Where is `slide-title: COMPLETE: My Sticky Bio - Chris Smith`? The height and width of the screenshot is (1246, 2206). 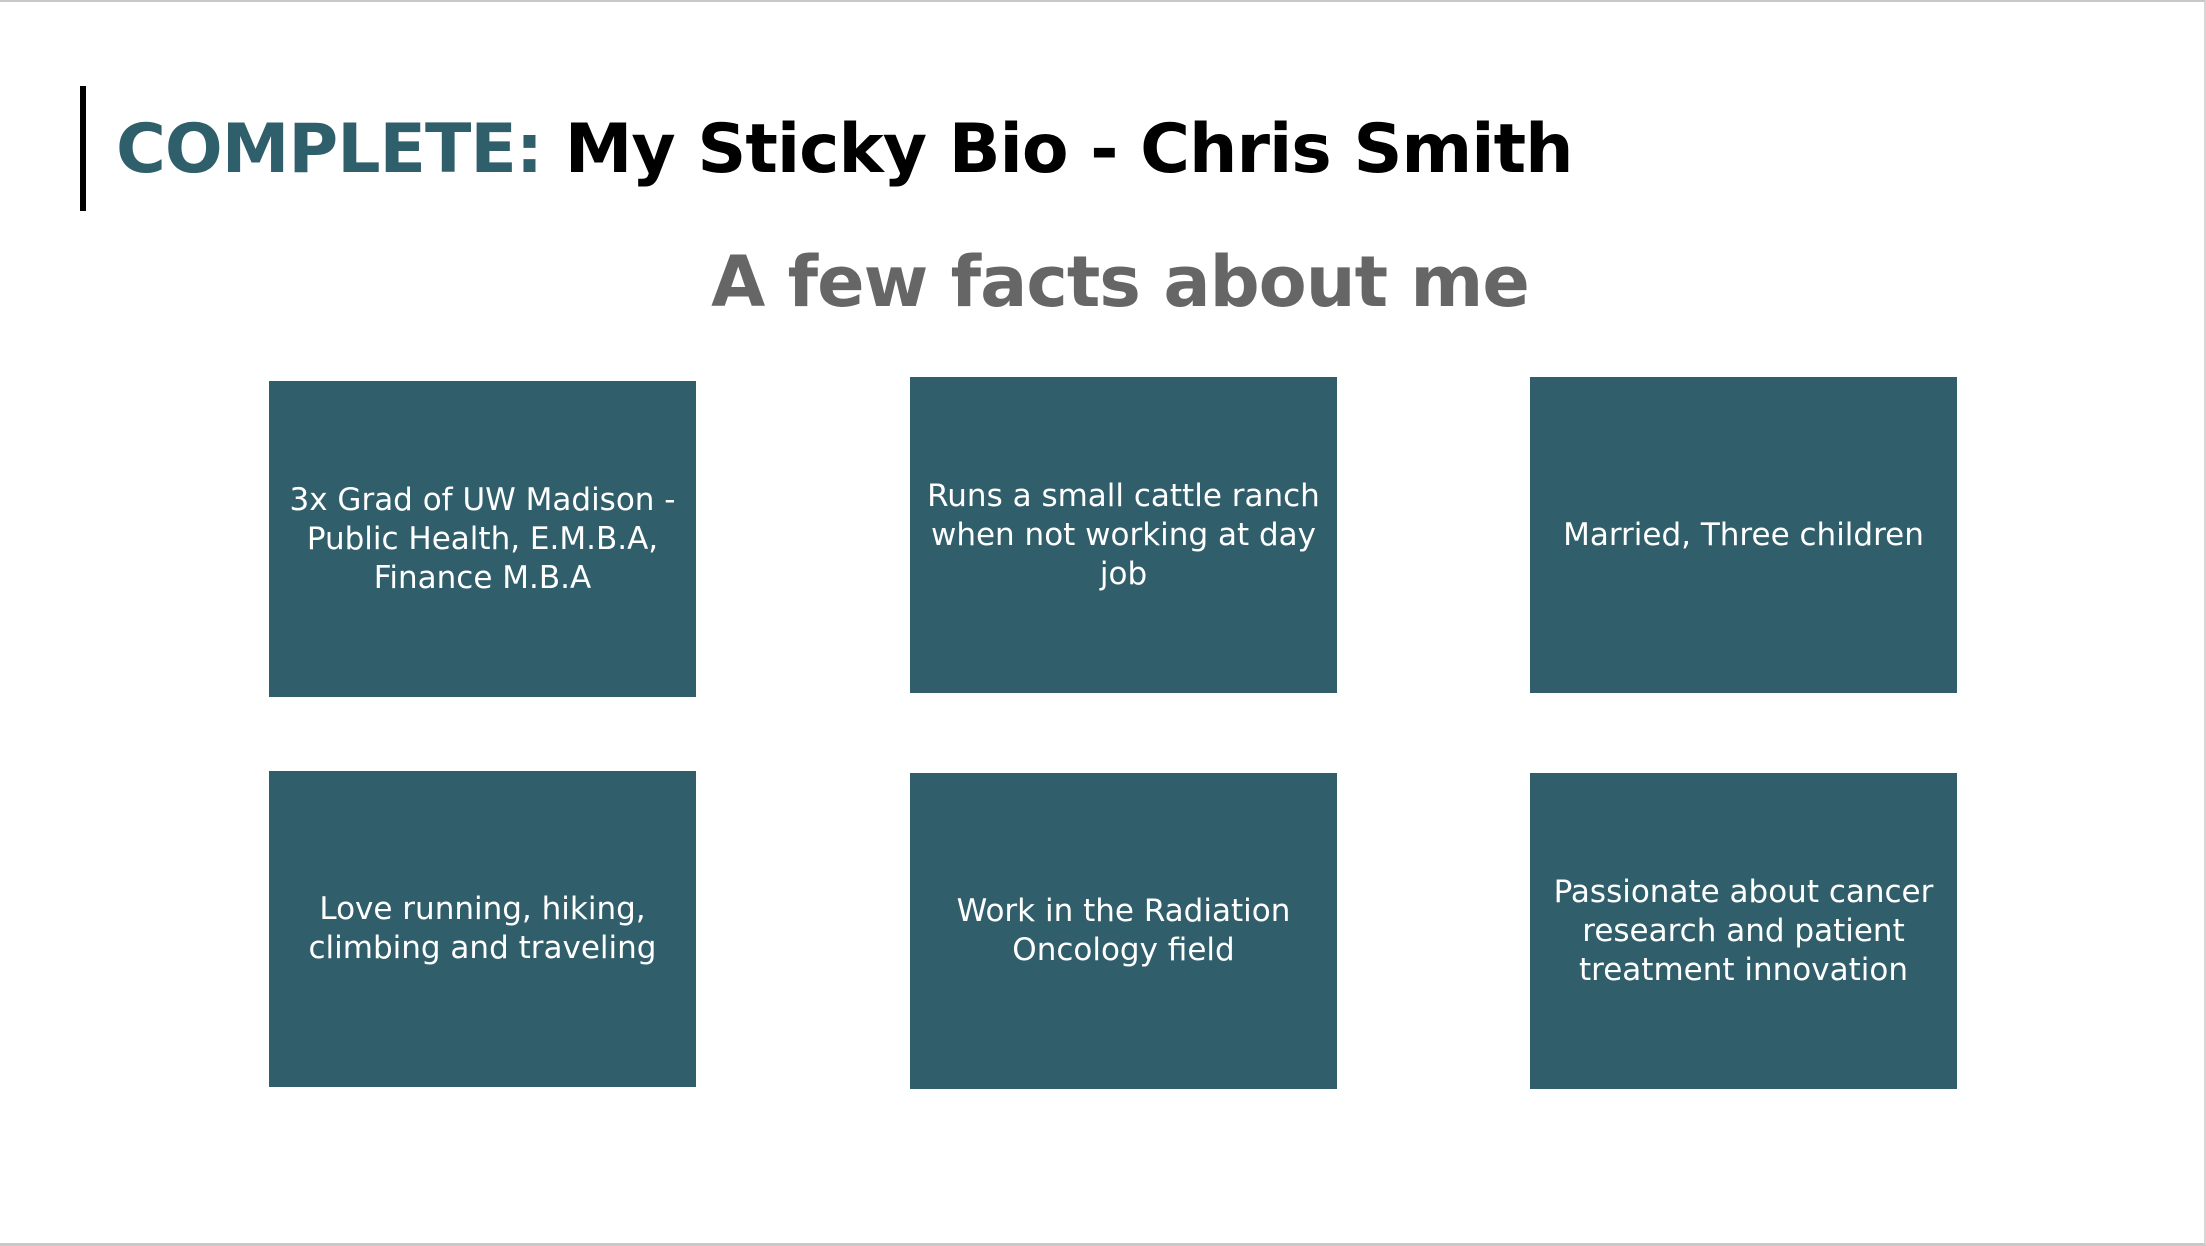 slide-title: COMPLETE: My Sticky Bio - Chris Smith is located at coordinates (844, 150).